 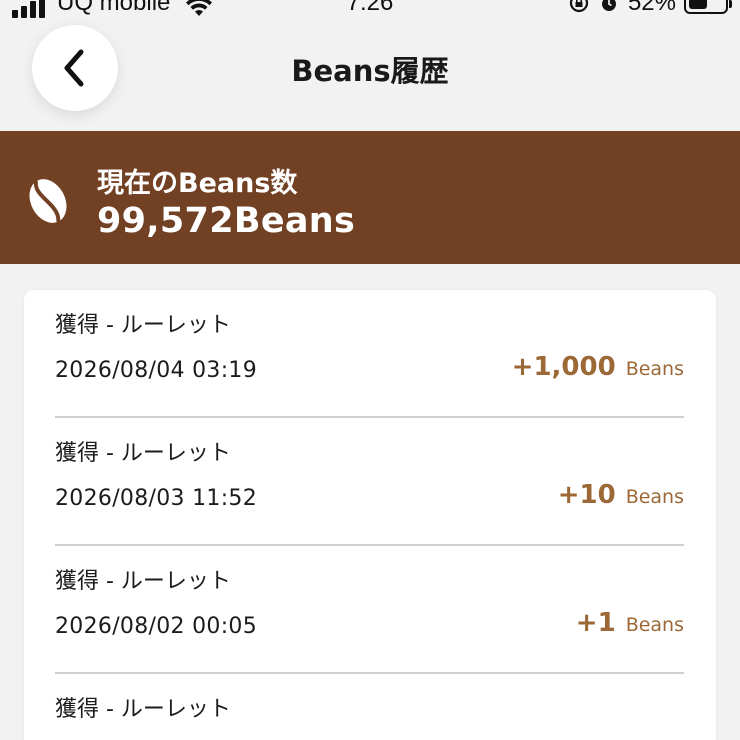 I want to click on history-item-amount-group: +1 Beans, so click(x=630, y=623).